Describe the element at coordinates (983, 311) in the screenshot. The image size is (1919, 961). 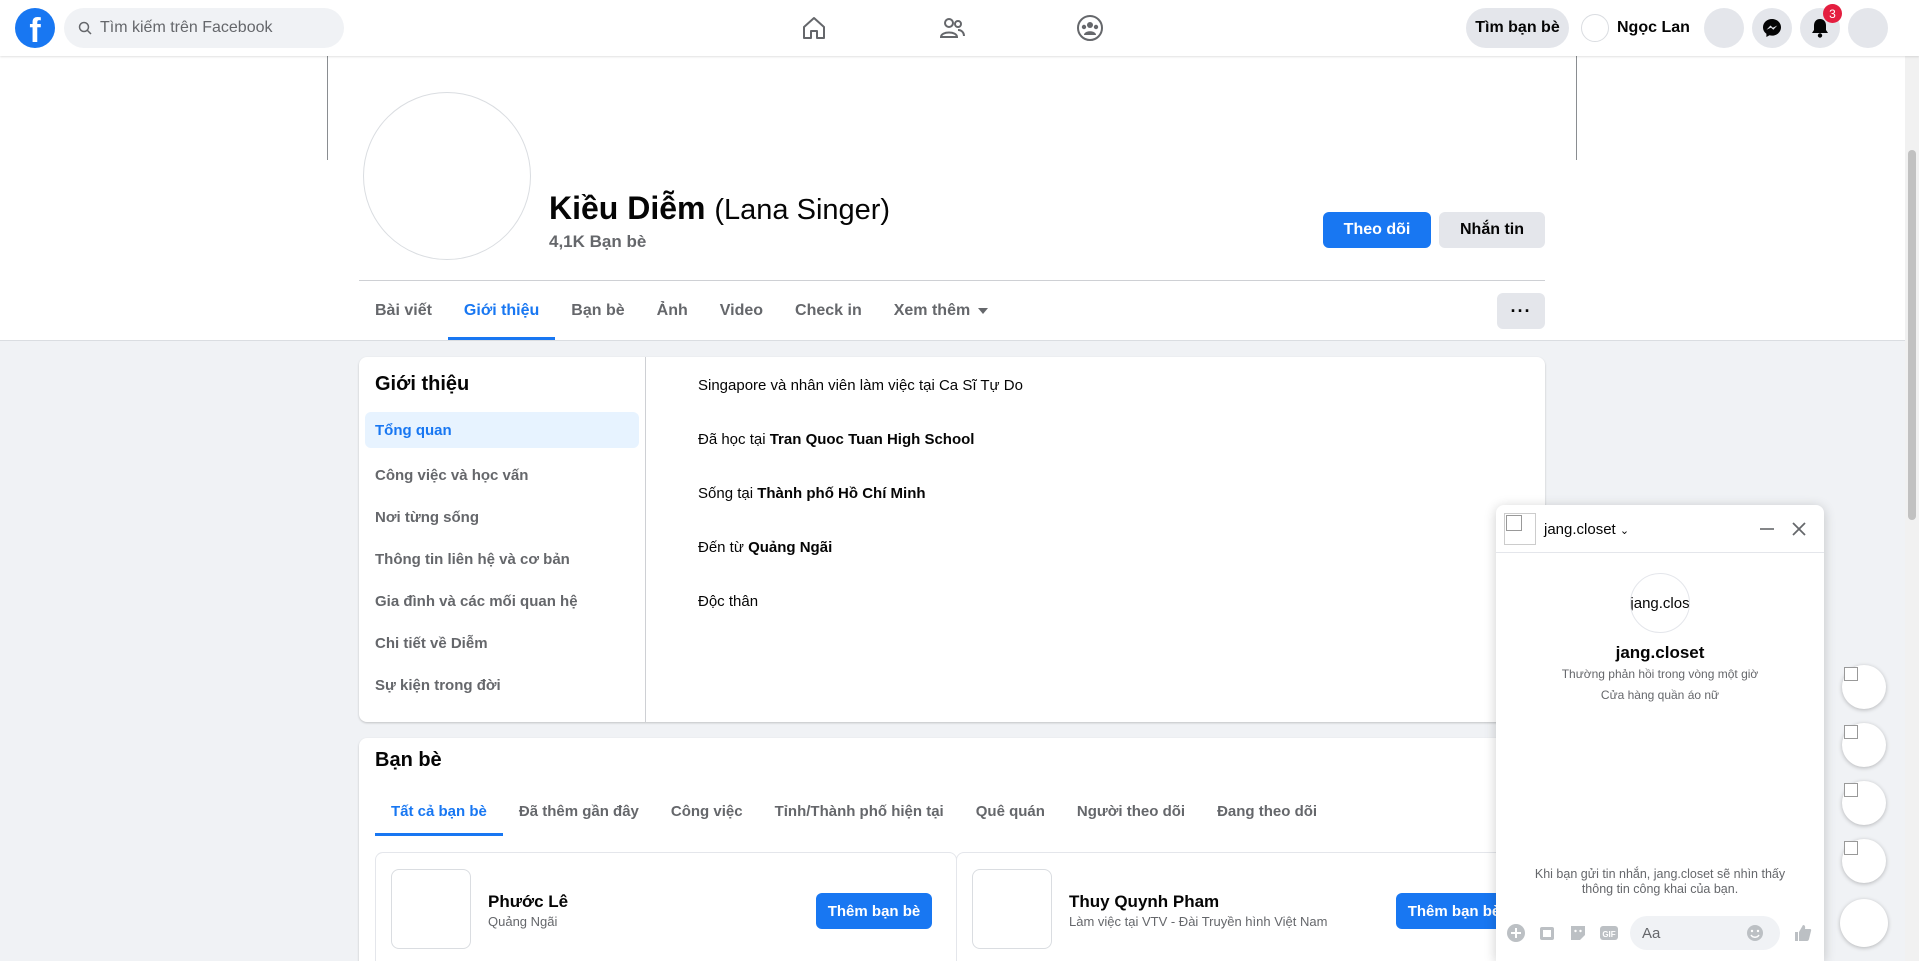
I see `caret-down-icon` at that location.